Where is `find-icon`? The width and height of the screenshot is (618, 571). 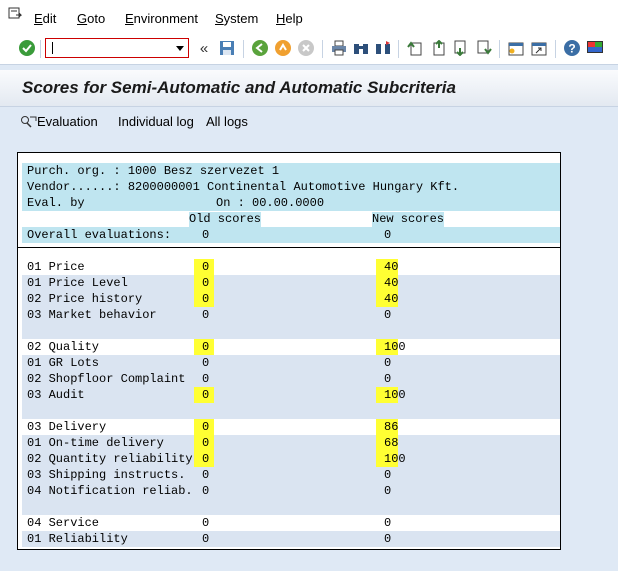 find-icon is located at coordinates (361, 48).